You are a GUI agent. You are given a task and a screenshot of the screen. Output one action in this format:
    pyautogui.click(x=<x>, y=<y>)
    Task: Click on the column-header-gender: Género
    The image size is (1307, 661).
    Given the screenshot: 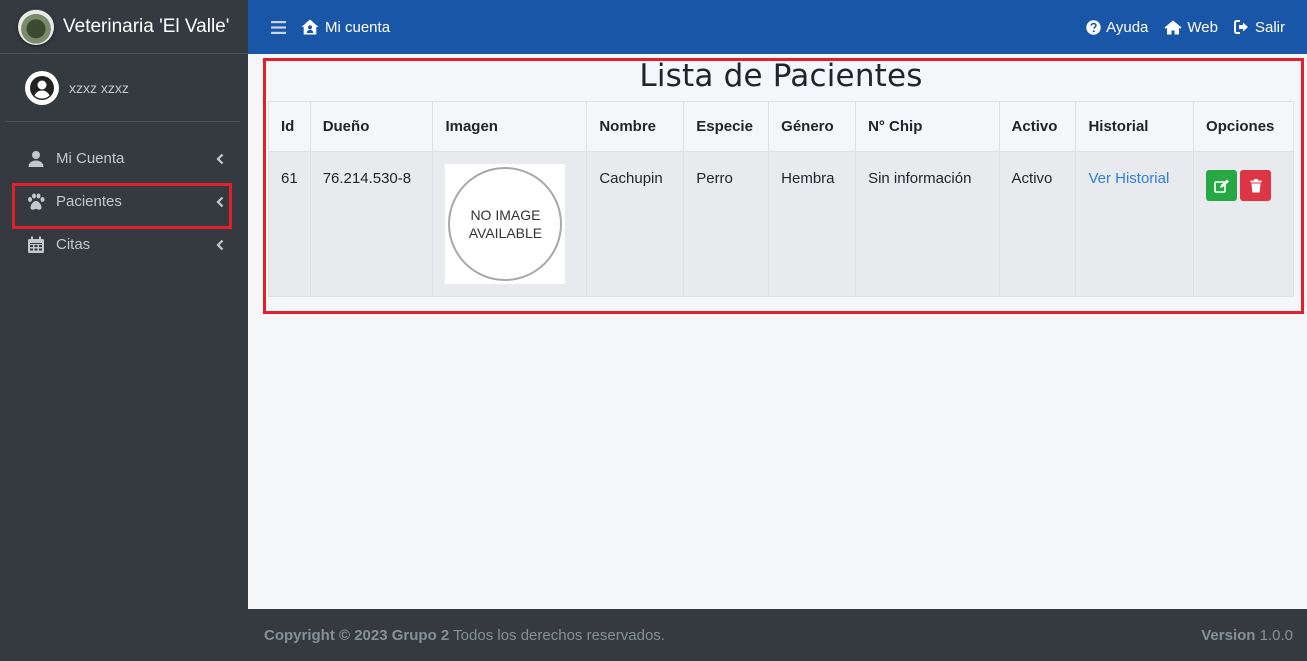 What is the action you would take?
    pyautogui.click(x=812, y=126)
    